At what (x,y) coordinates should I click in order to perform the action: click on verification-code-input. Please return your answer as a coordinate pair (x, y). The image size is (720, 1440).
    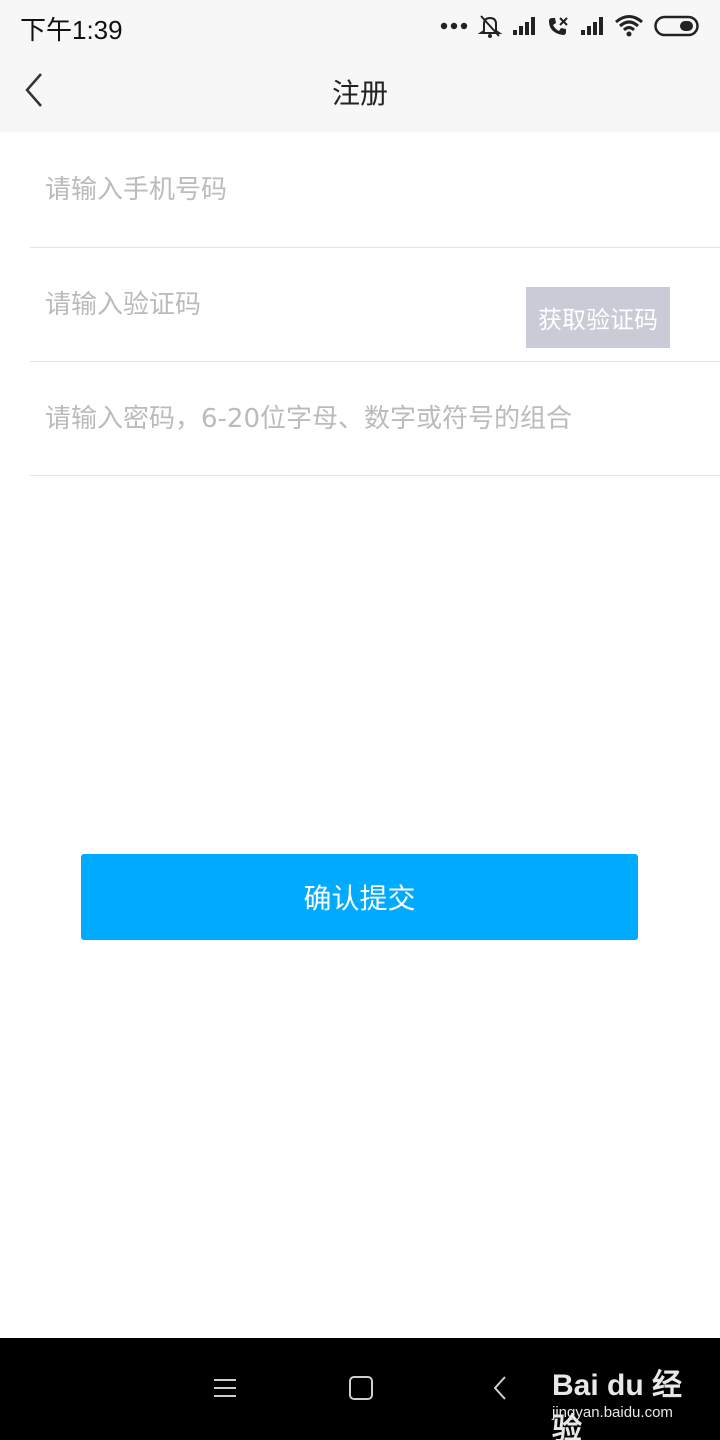
    Looking at the image, I should click on (280, 304).